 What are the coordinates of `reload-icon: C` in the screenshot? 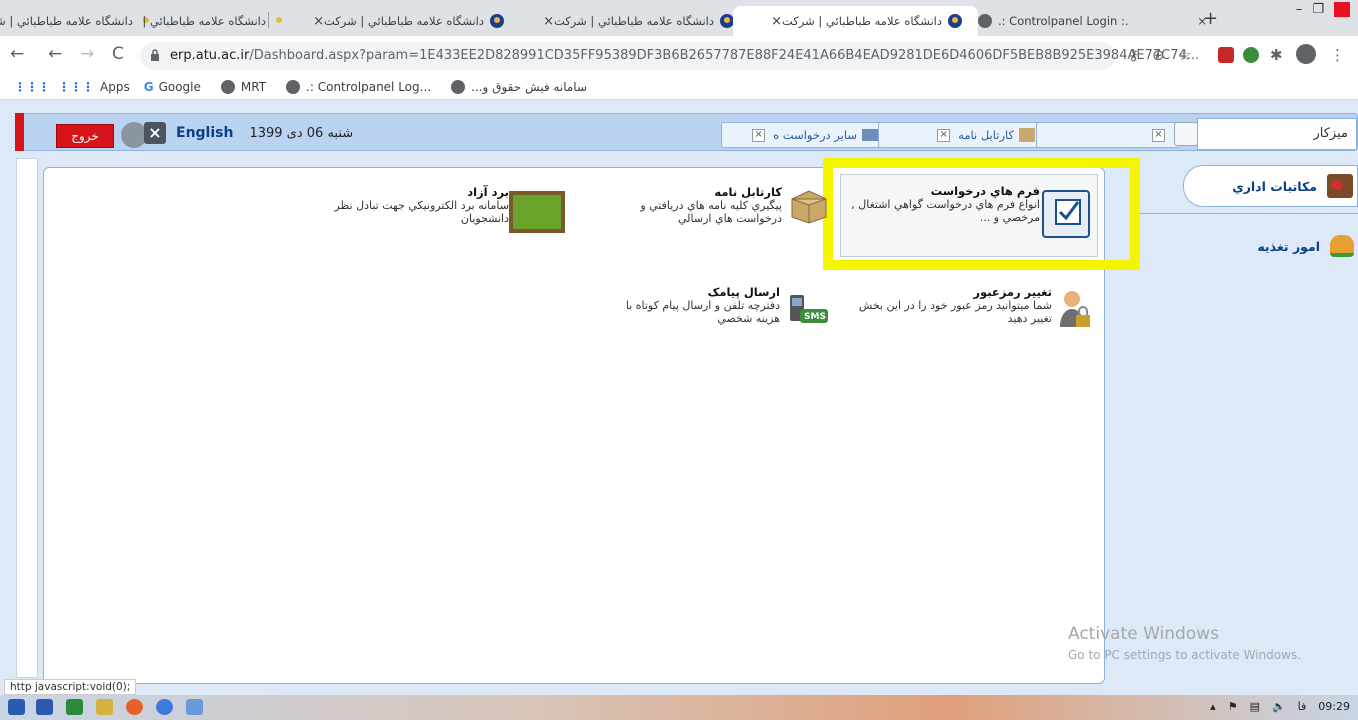 It's located at (118, 54).